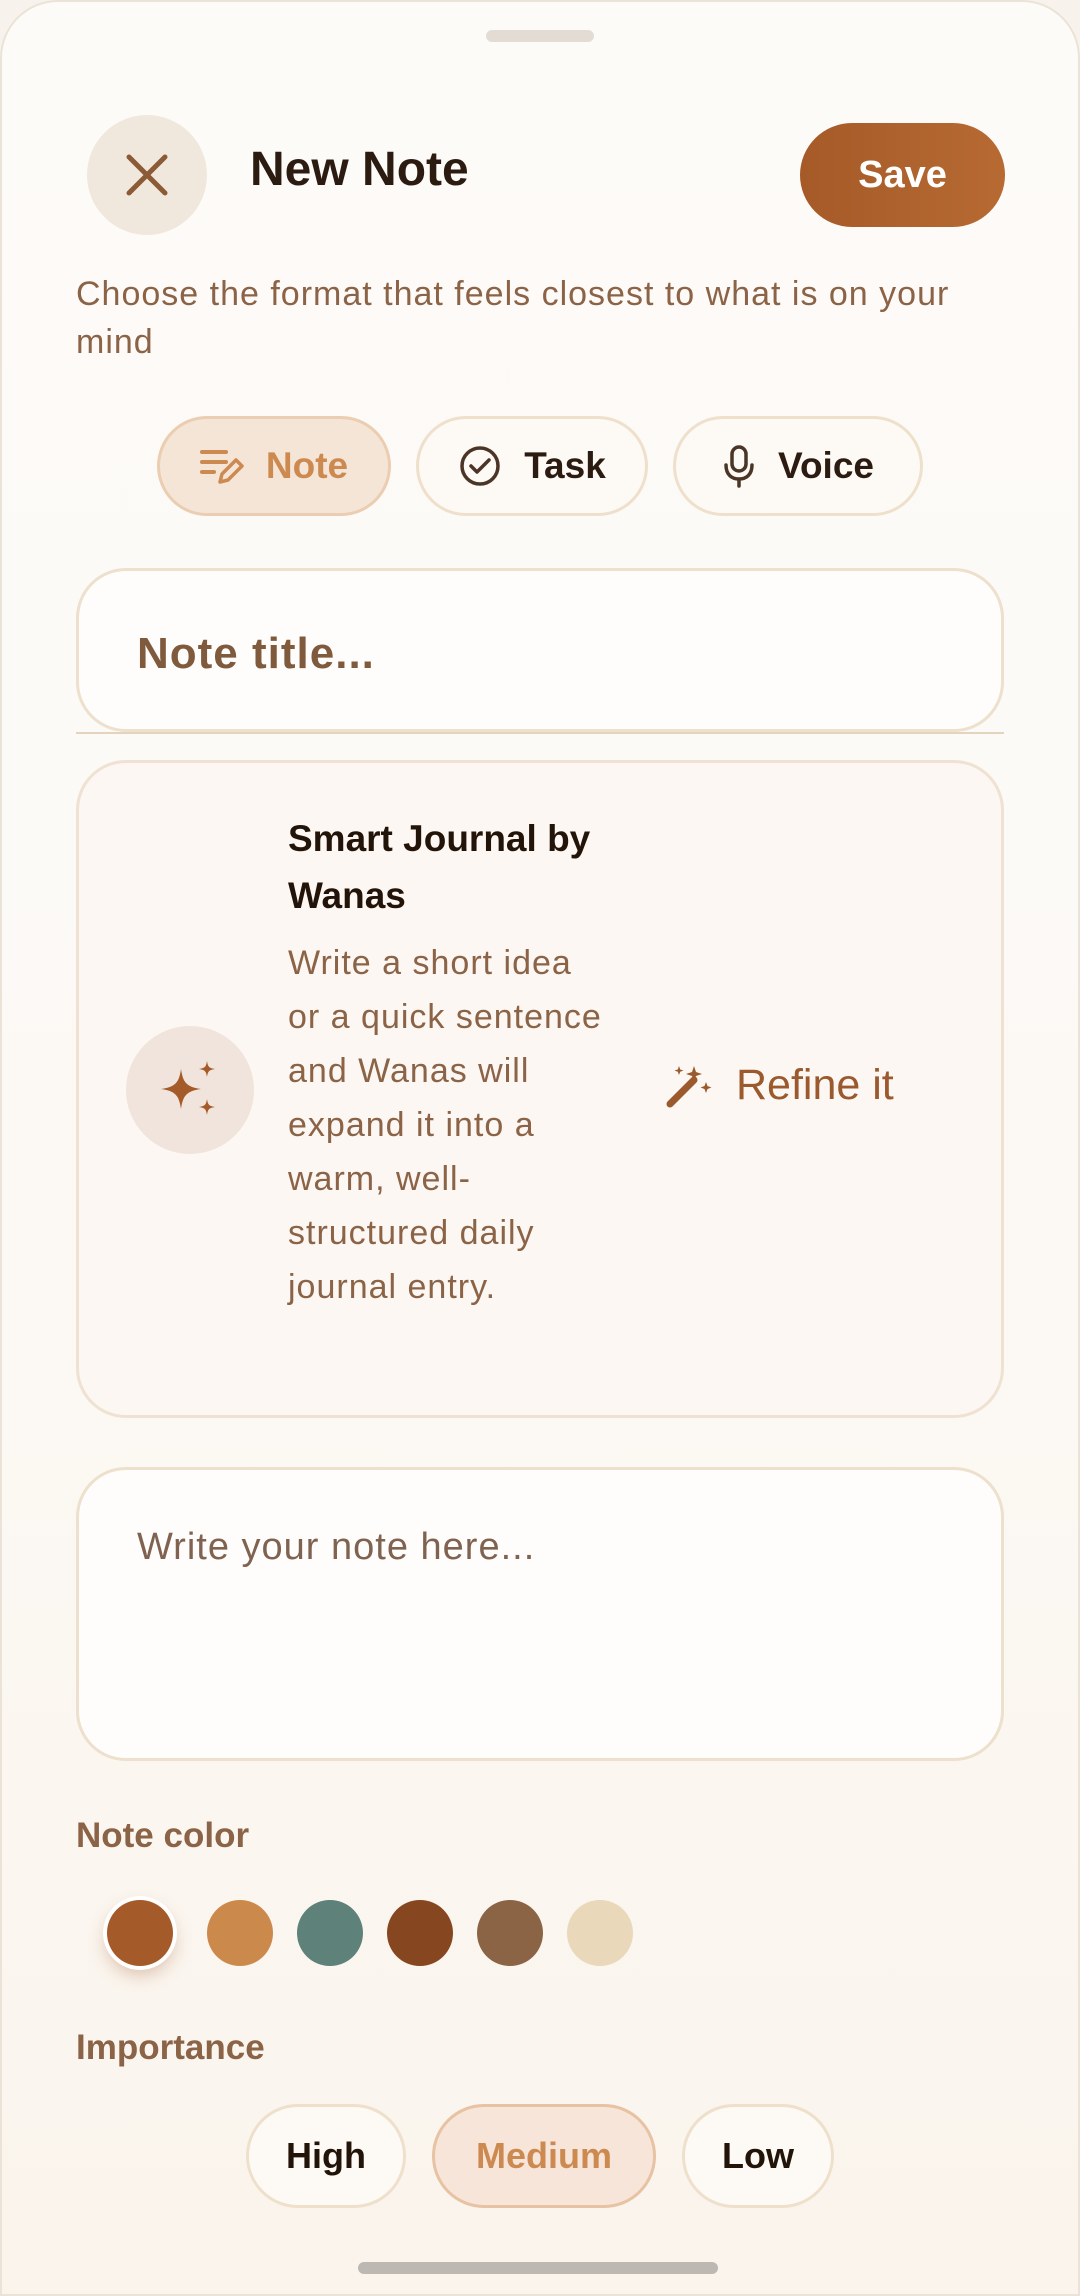 The width and height of the screenshot is (1080, 2296). What do you see at coordinates (826, 465) in the screenshot?
I see `type-voice-label: Voice` at bounding box center [826, 465].